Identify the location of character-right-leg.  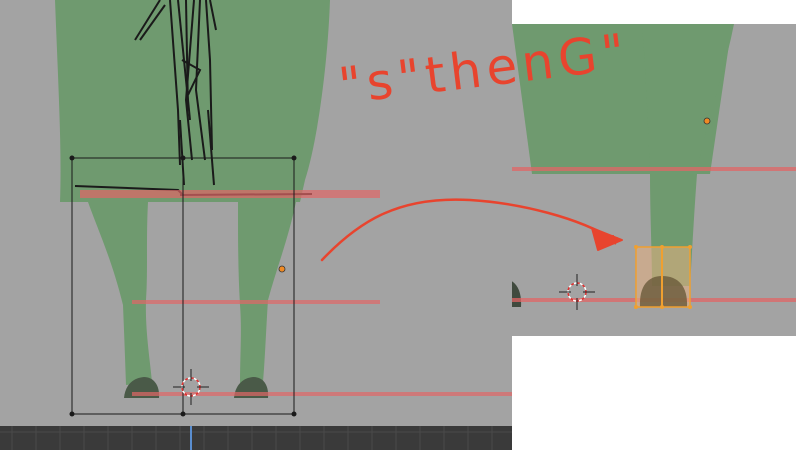
(267, 293).